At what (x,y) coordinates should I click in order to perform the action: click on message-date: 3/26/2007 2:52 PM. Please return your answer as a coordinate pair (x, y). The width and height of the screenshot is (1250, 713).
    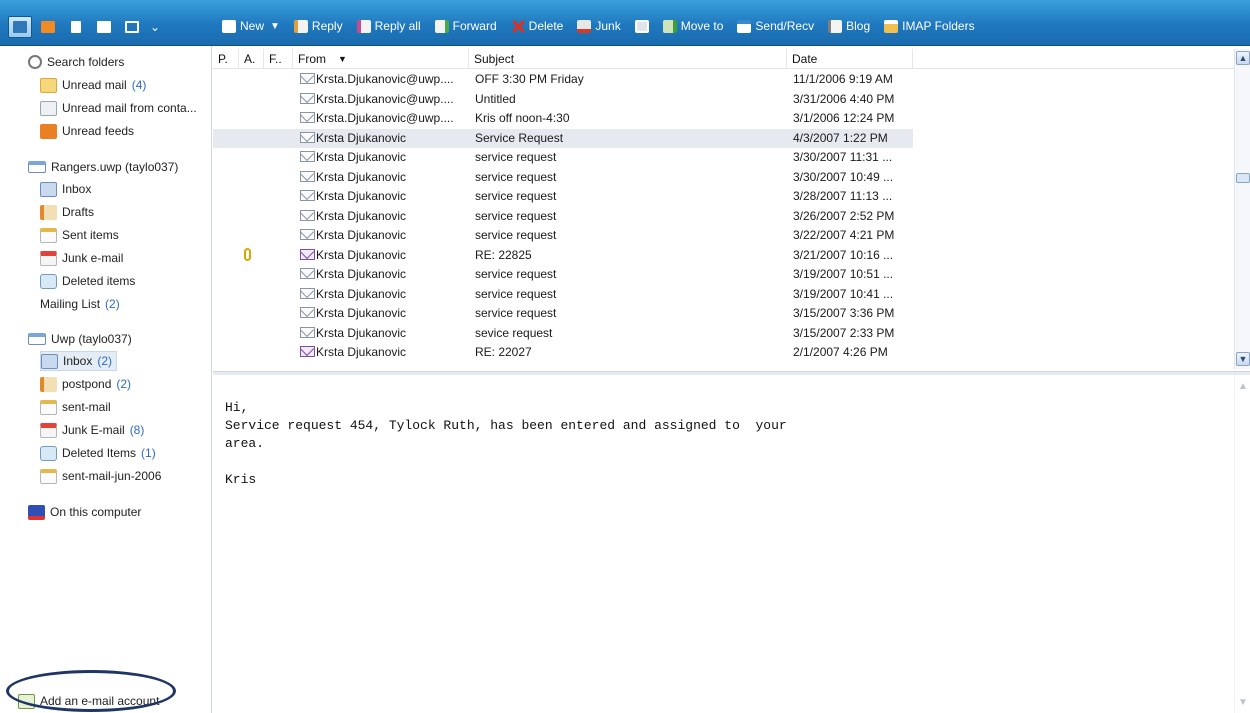
    Looking at the image, I should click on (844, 215).